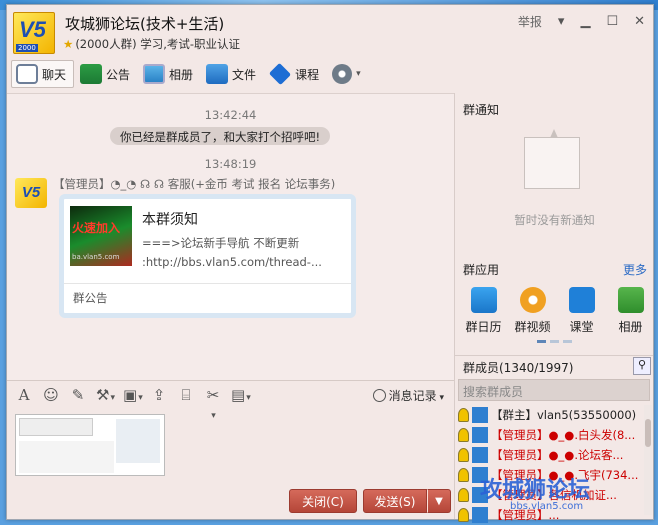  I want to click on tab-file-label: 文件, so click(244, 74).